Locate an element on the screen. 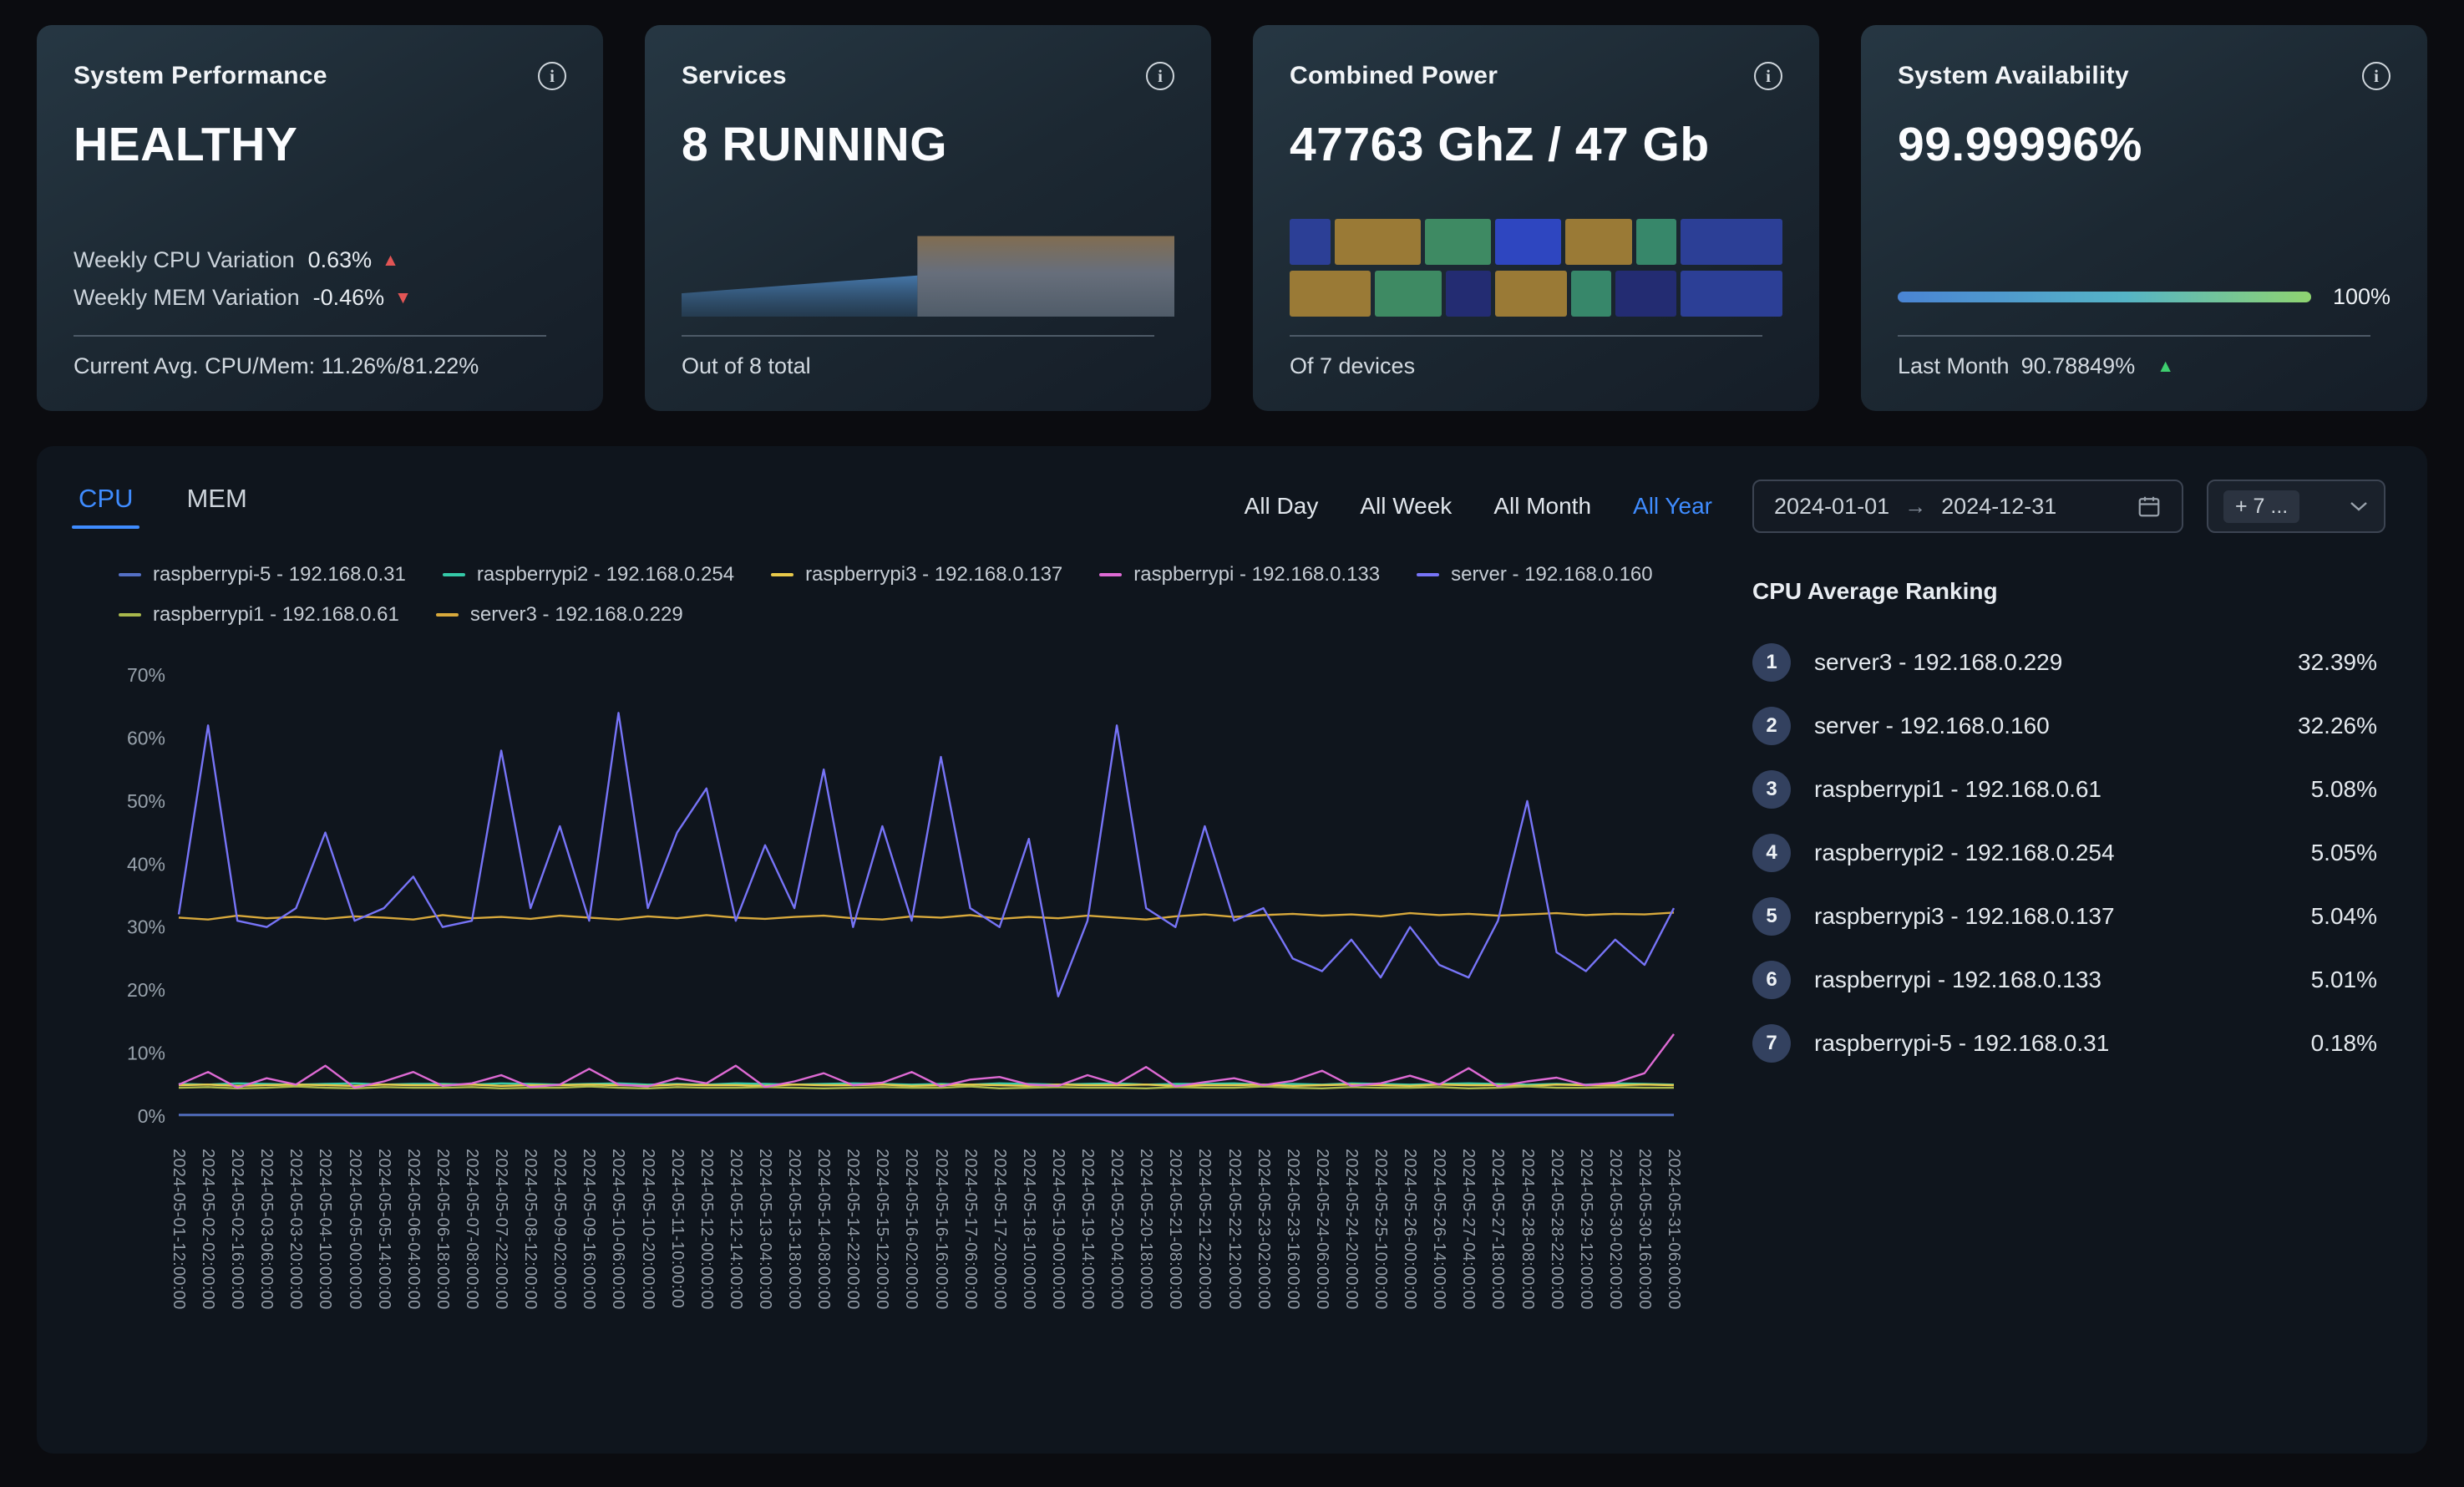 This screenshot has height=1487, width=2464. rank-device-name: raspberrypi2 - 192.168.0.254 is located at coordinates (1965, 852).